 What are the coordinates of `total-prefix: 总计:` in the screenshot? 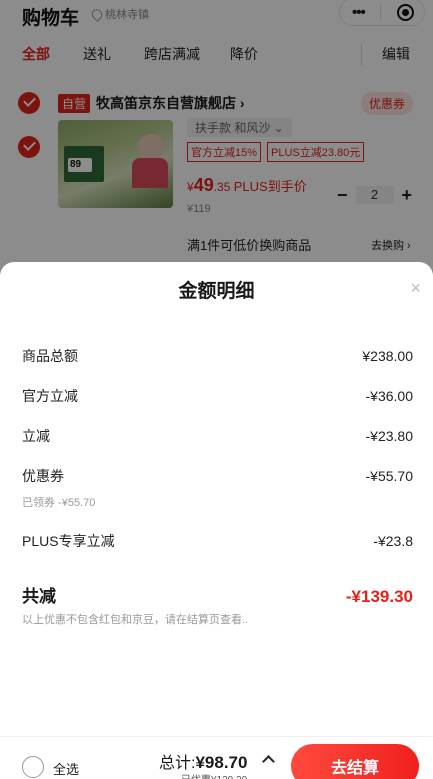 It's located at (177, 763).